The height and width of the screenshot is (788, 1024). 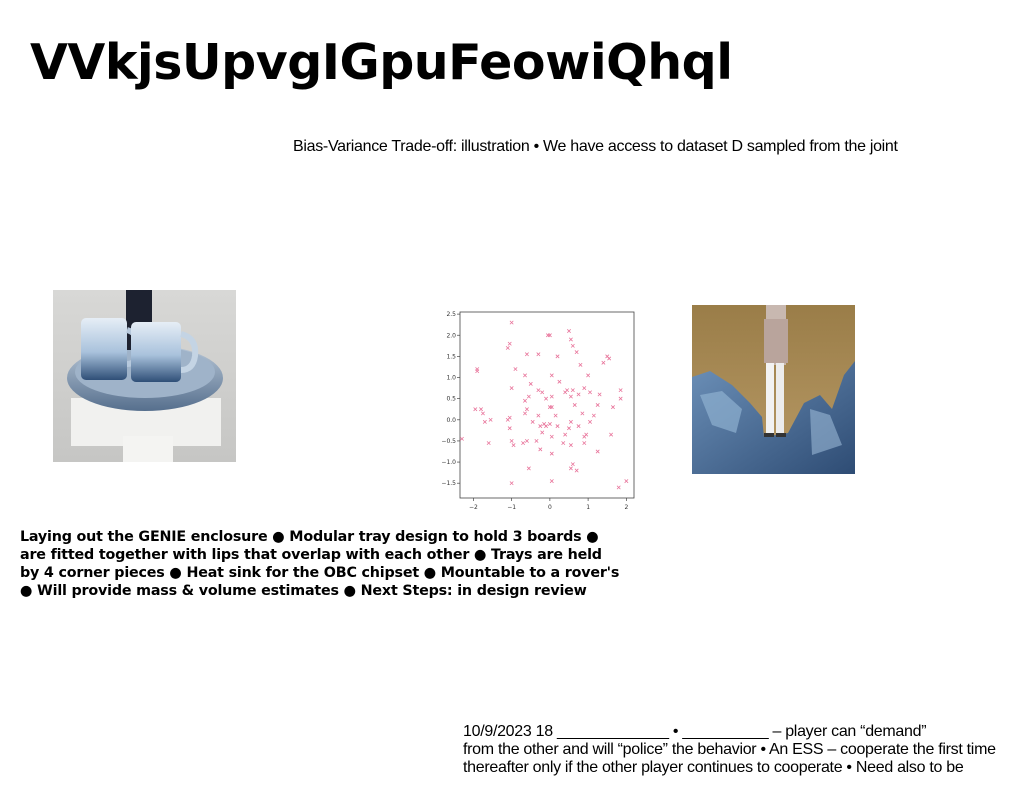 I want to click on y-tick-label: −0.5, so click(x=448, y=441).